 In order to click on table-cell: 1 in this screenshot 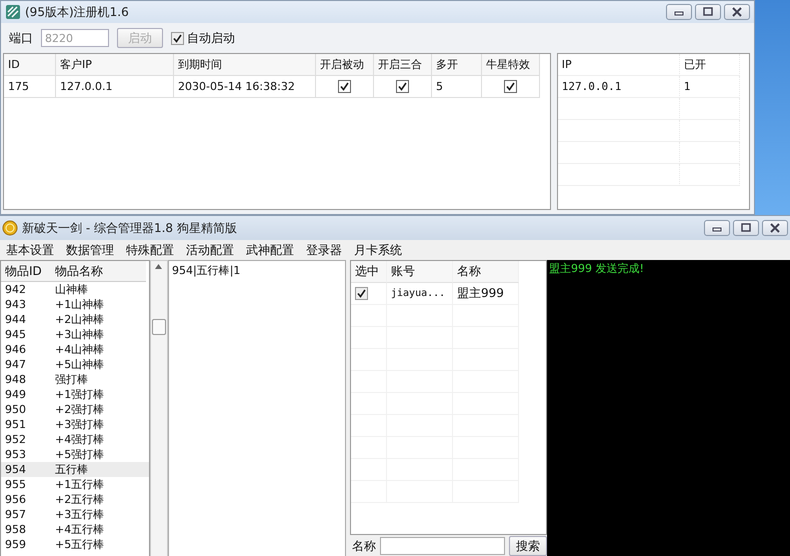, I will do `click(710, 87)`.